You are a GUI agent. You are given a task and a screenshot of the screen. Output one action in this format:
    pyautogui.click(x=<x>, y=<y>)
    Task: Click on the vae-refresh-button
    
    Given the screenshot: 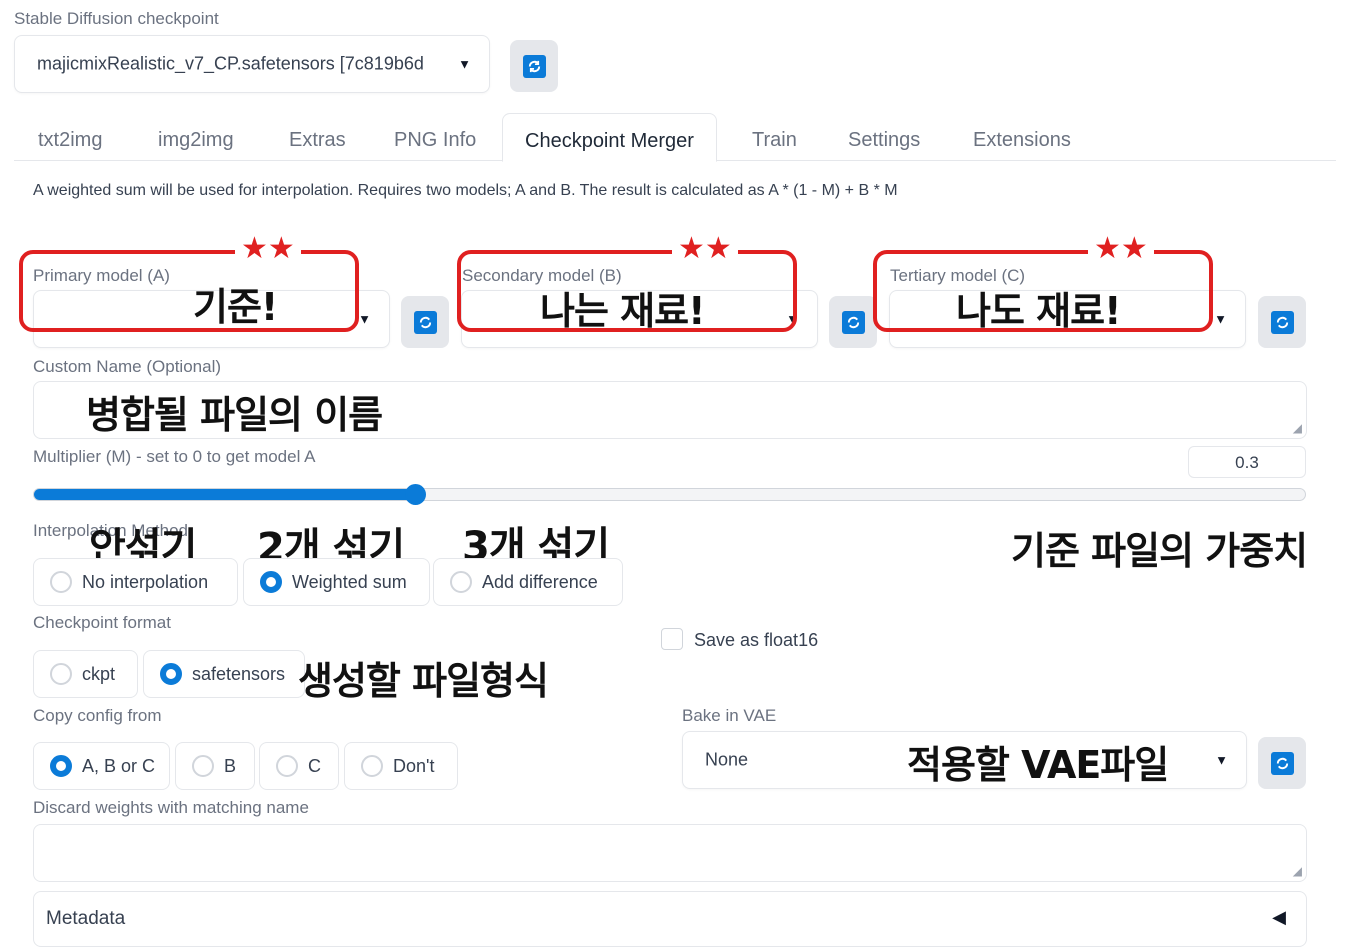 What is the action you would take?
    pyautogui.click(x=1282, y=763)
    